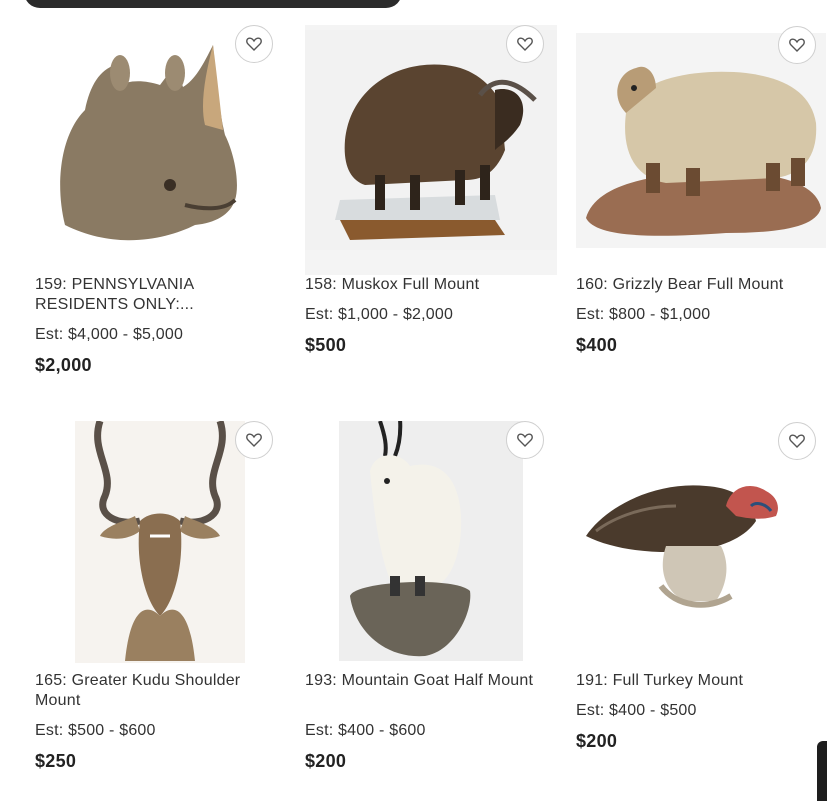  Describe the element at coordinates (431, 546) in the screenshot. I see `lot-image-mountain-goat` at that location.